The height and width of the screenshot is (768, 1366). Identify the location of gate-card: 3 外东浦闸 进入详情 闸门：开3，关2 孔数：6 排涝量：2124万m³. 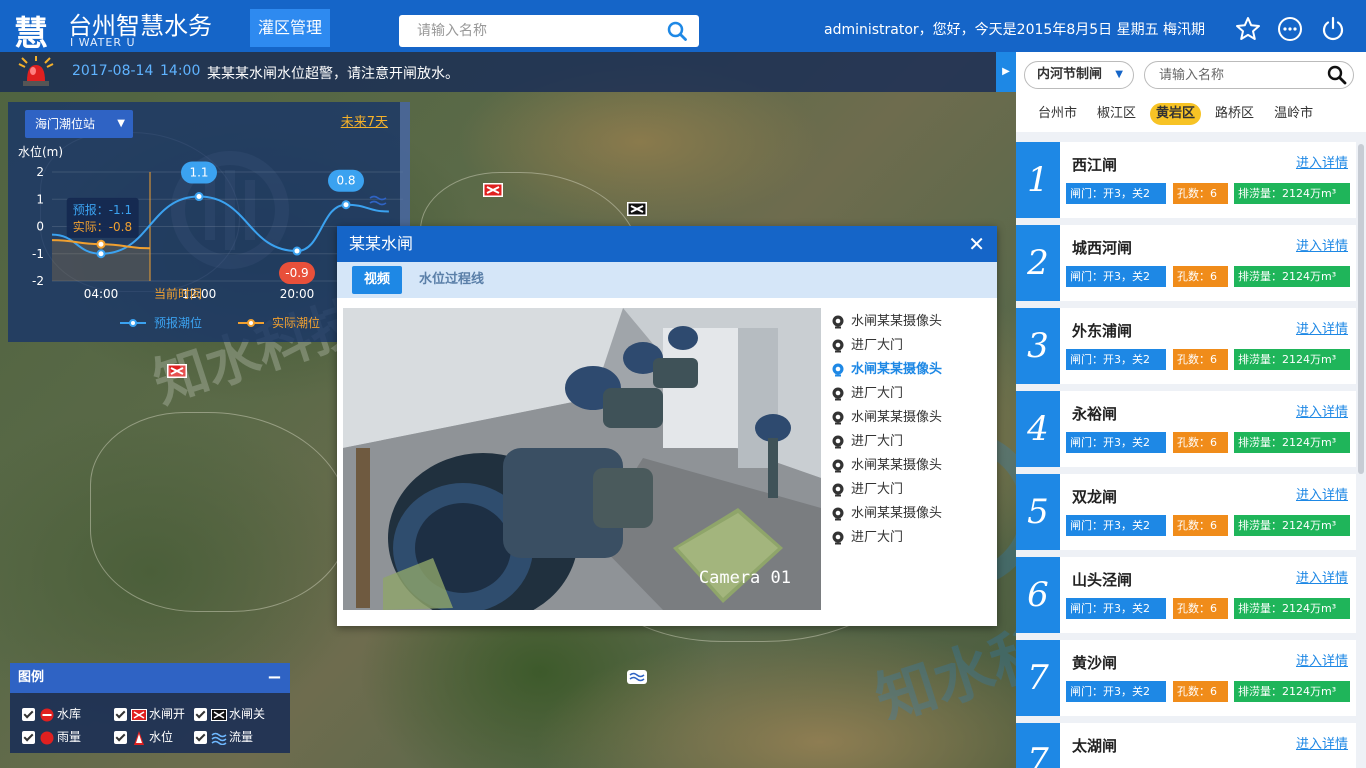
(1186, 346).